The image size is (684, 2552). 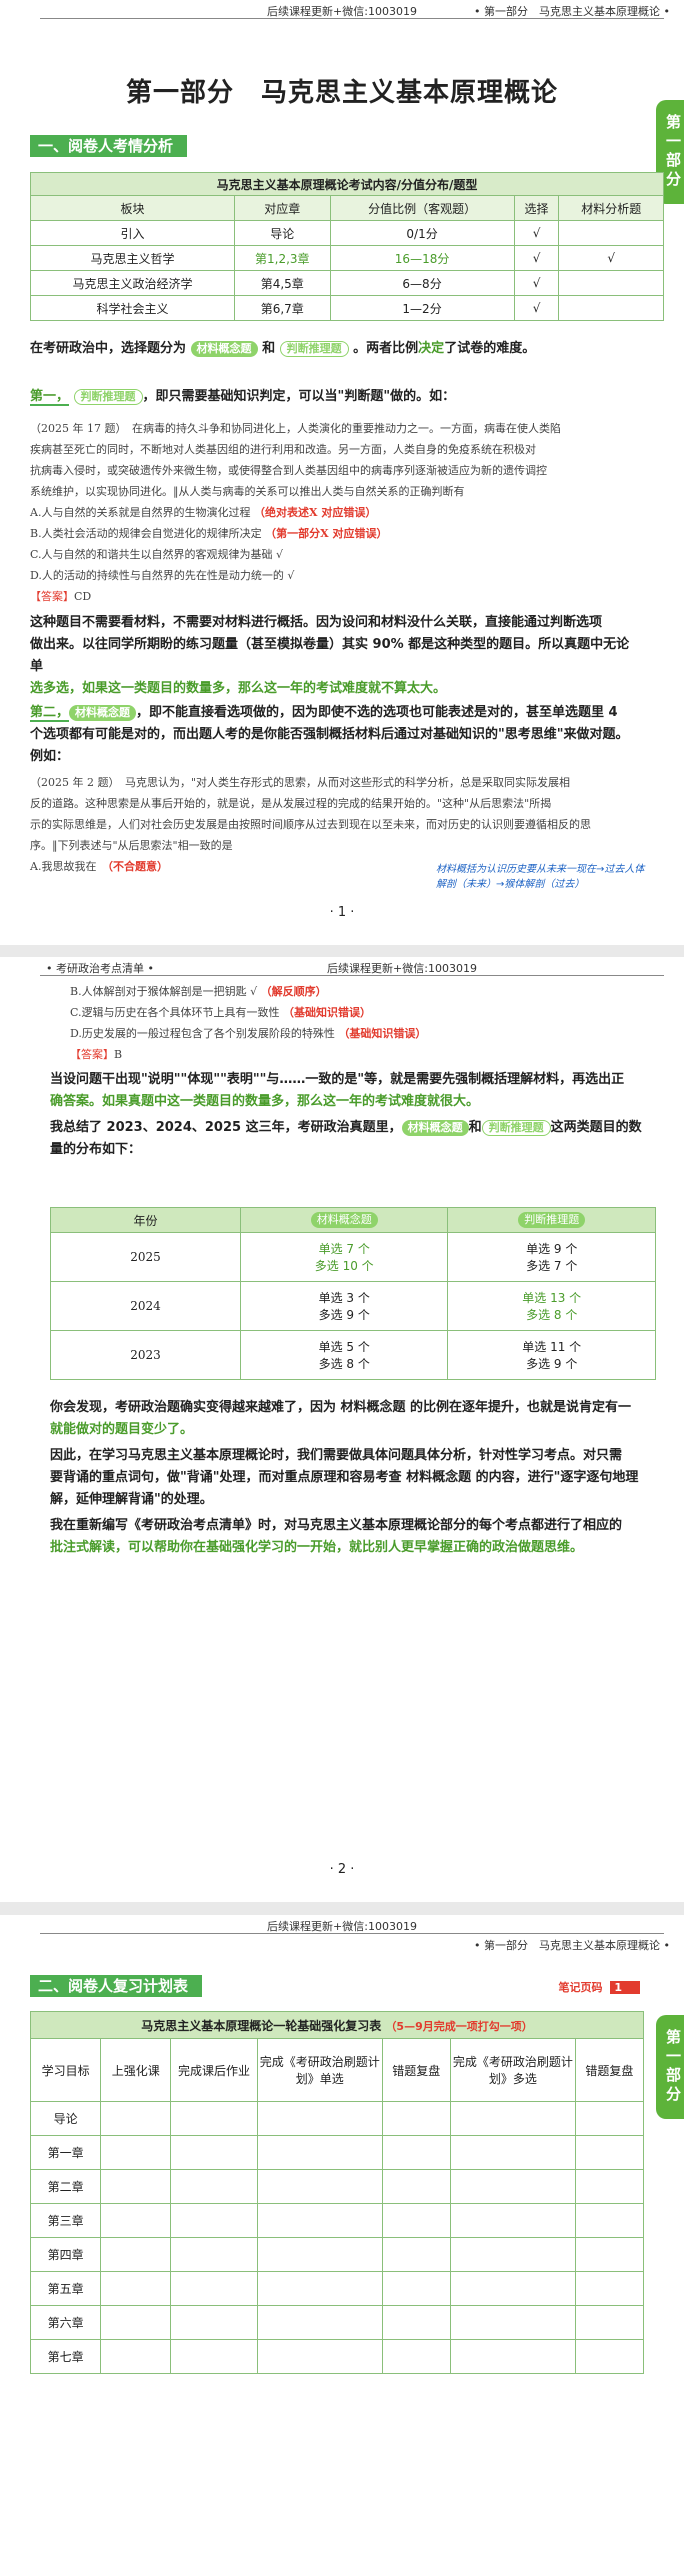 I want to click on count: 单选 5 个, so click(x=344, y=1347).